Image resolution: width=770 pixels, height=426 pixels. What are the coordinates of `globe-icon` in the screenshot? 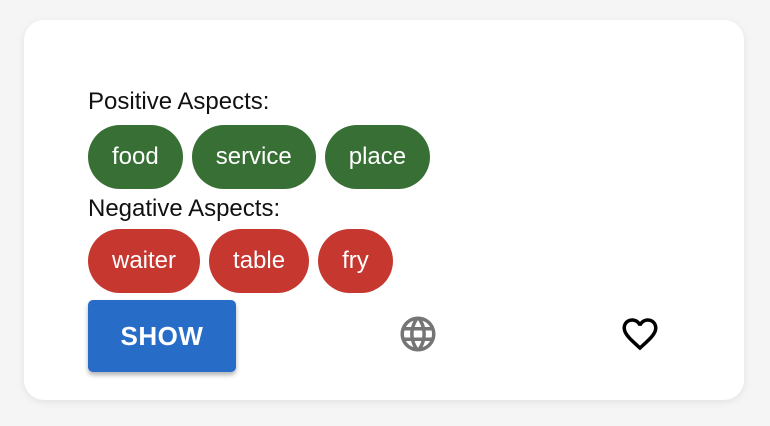 It's located at (418, 334).